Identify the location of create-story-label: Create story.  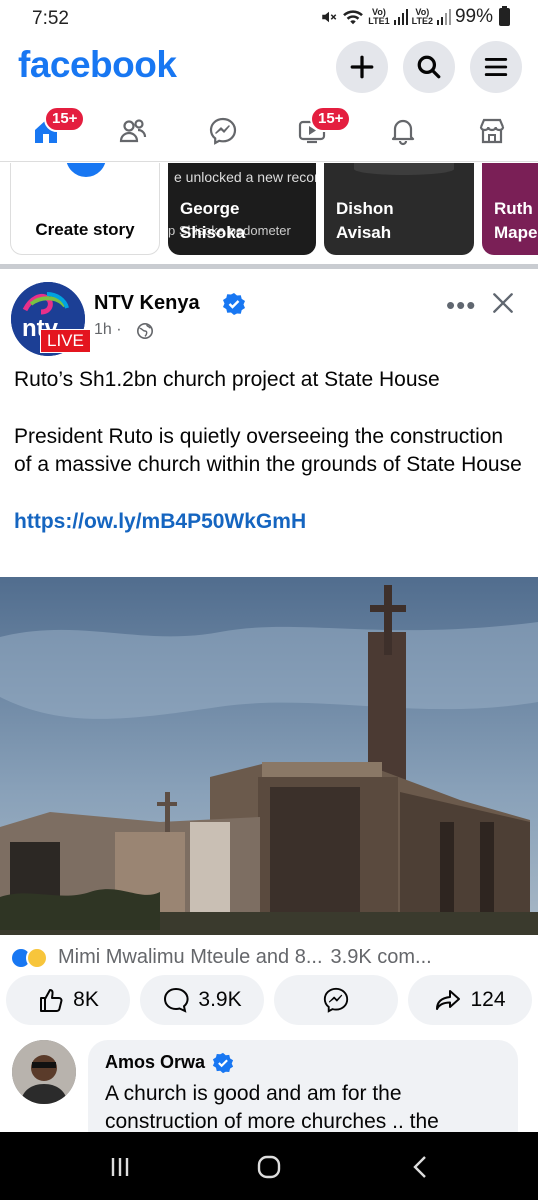
(85, 229).